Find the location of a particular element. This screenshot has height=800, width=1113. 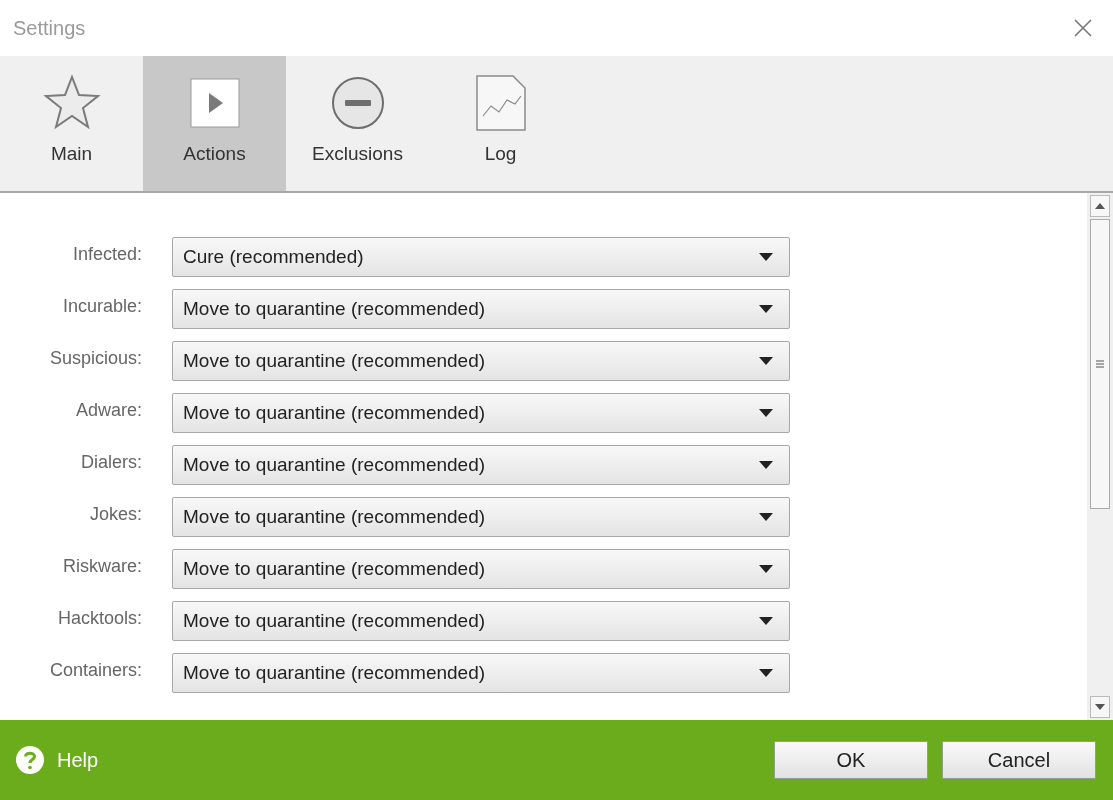

close-icon is located at coordinates (1083, 28).